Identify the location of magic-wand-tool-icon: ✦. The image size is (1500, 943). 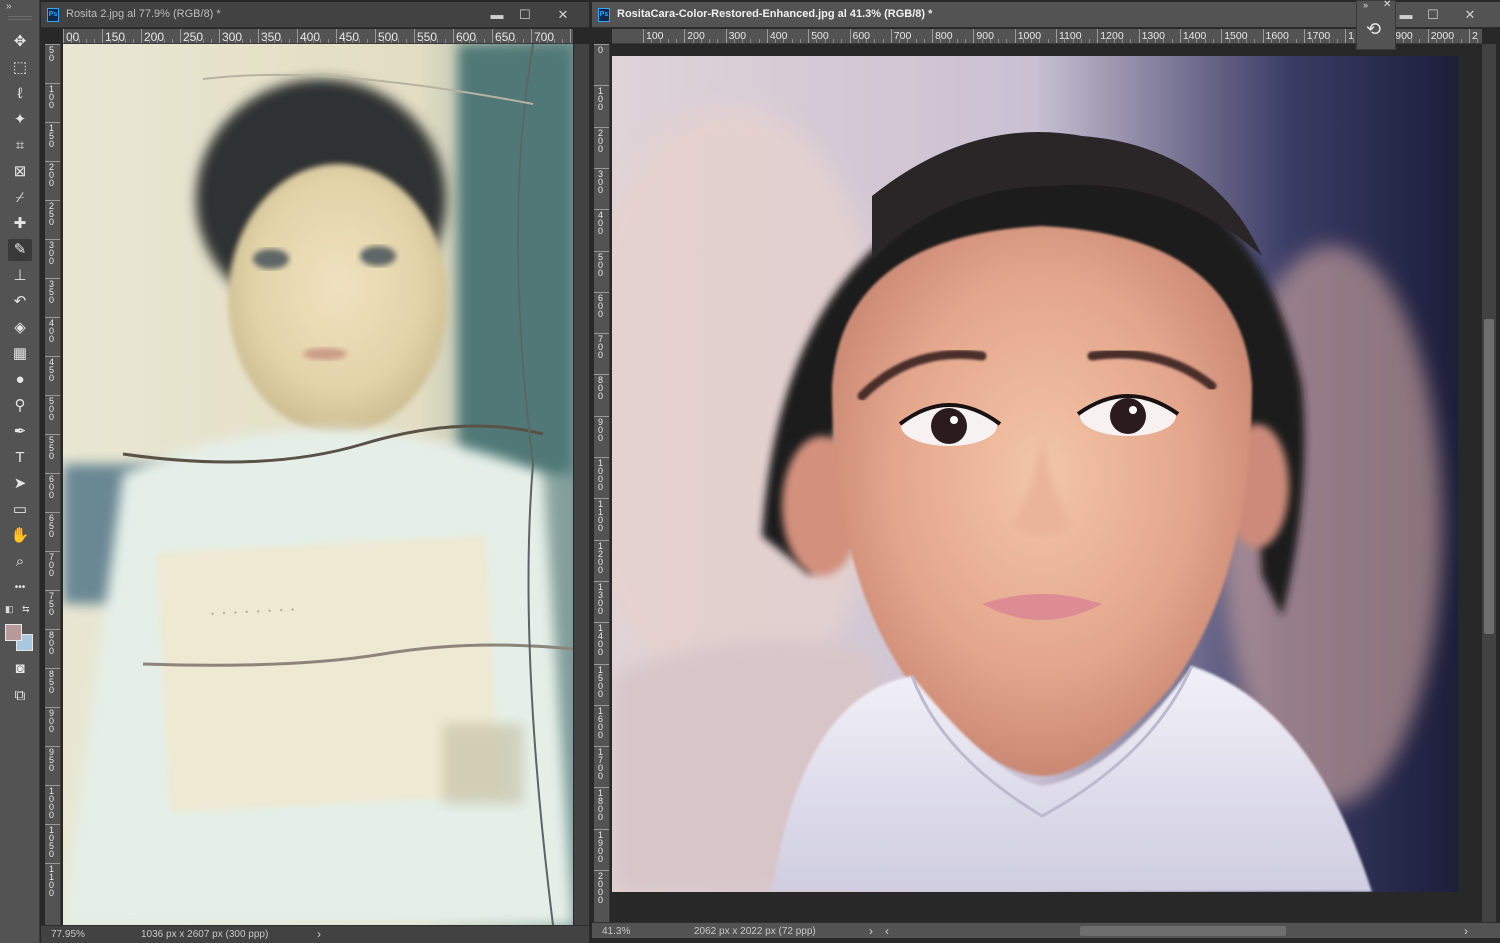
(20, 120).